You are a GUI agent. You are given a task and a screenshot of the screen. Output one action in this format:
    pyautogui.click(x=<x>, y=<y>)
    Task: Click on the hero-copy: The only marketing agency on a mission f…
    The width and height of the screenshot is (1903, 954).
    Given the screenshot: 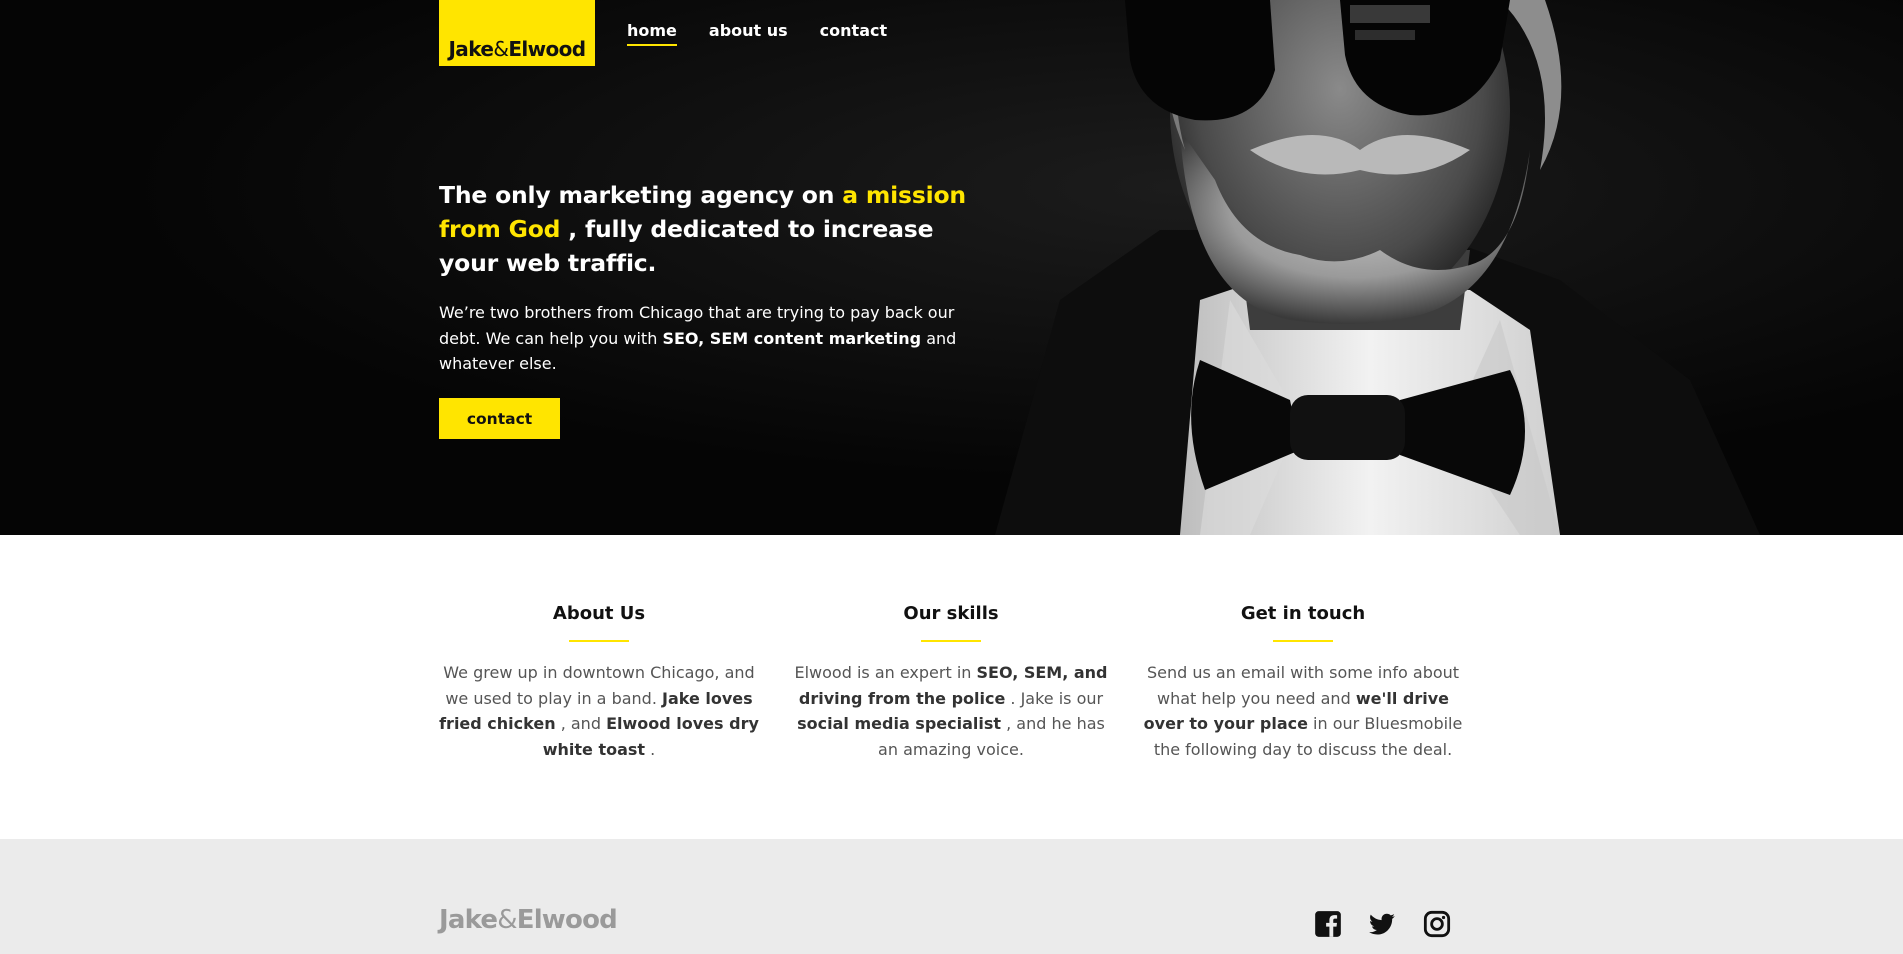 What is the action you would take?
    pyautogui.click(x=719, y=277)
    